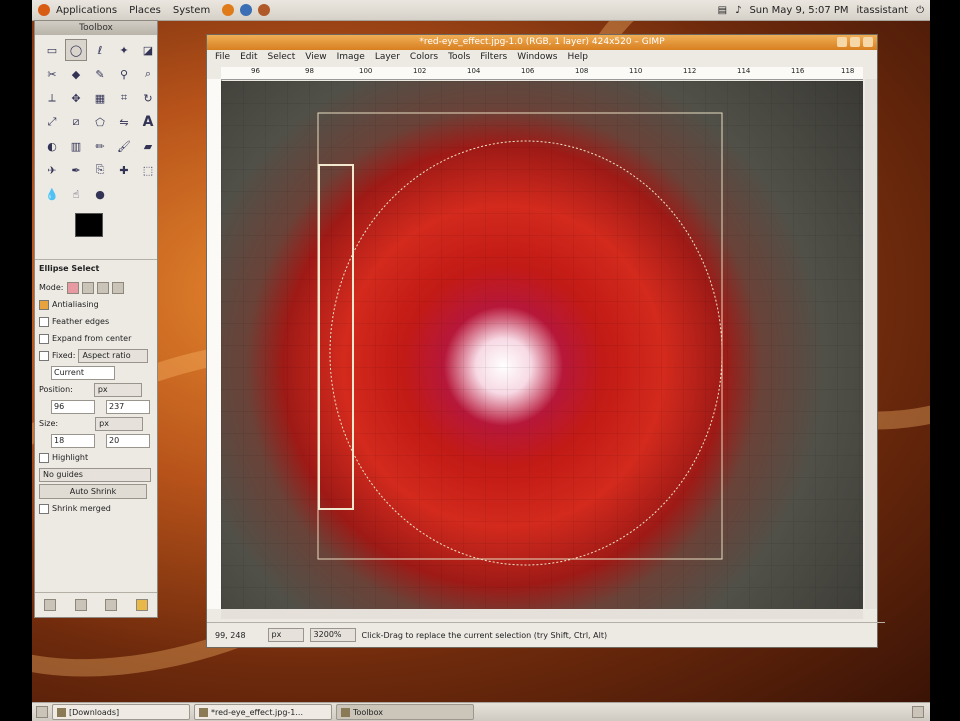 The image size is (960, 721). I want to click on scissors-tool-icon: ✂, so click(52, 74).